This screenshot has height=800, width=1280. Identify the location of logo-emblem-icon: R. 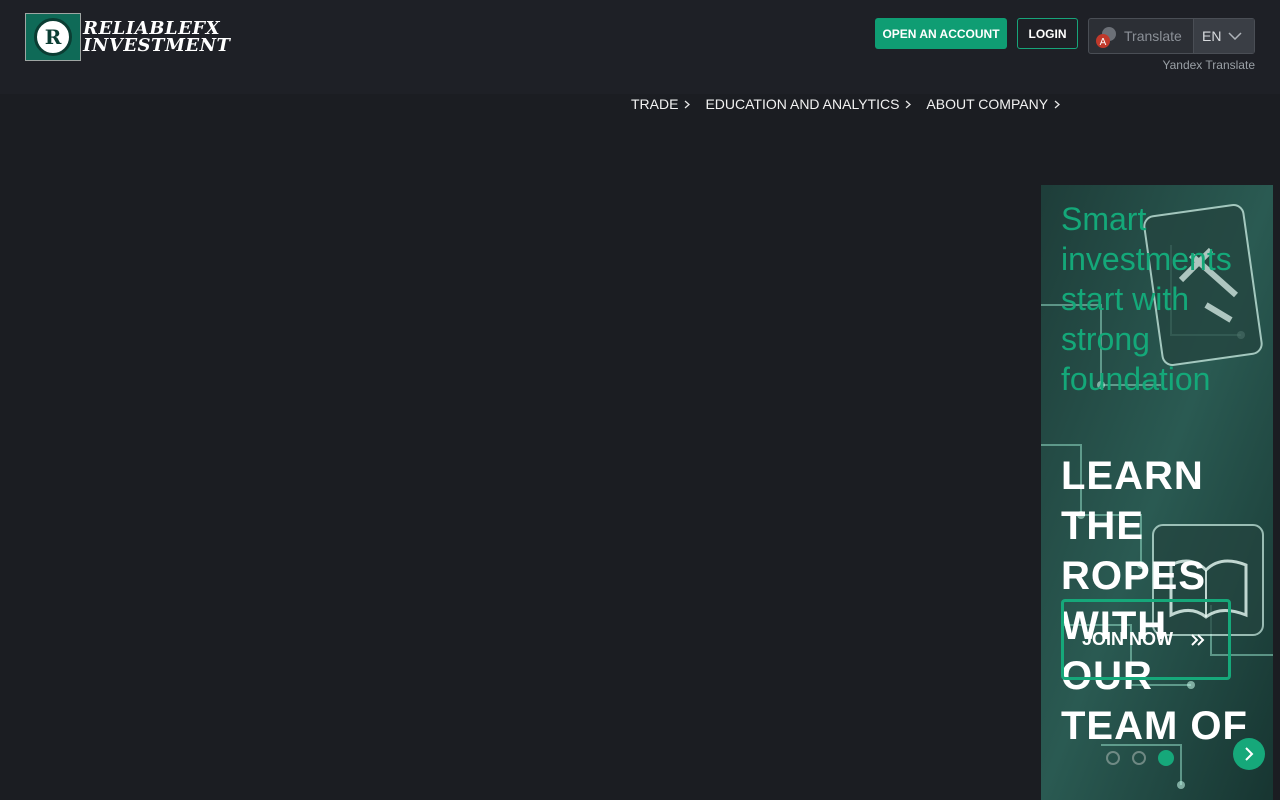
(53, 37).